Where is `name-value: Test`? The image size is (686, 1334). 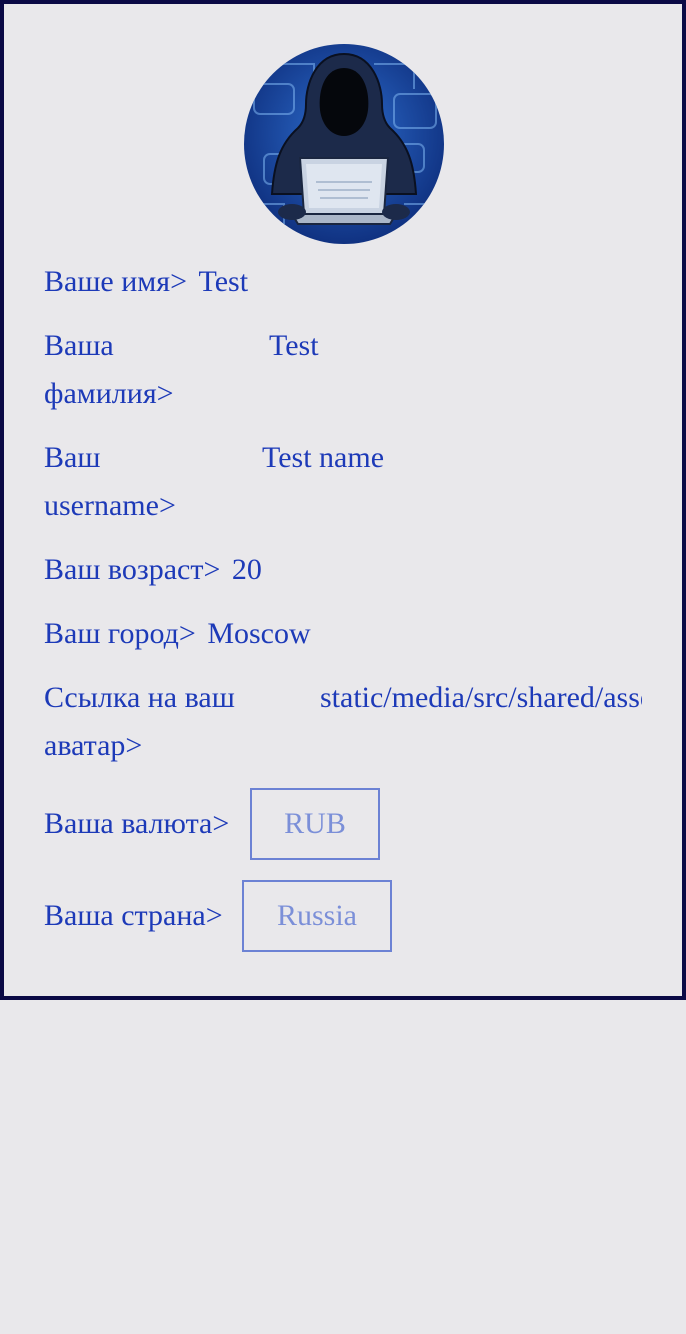 name-value: Test is located at coordinates (223, 281).